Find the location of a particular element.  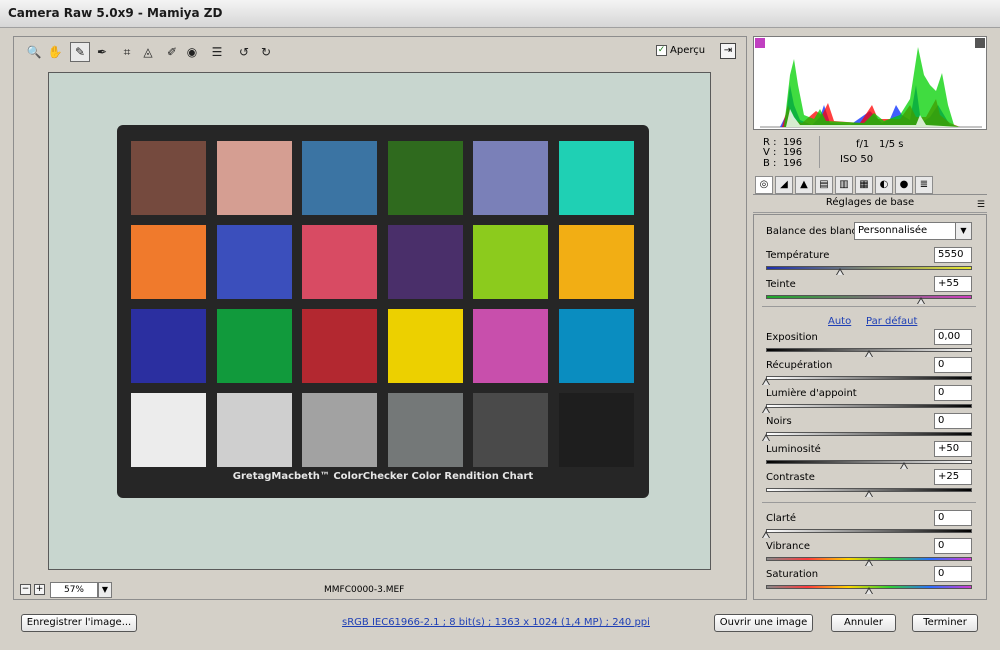

blue-value: 196 is located at coordinates (793, 163).